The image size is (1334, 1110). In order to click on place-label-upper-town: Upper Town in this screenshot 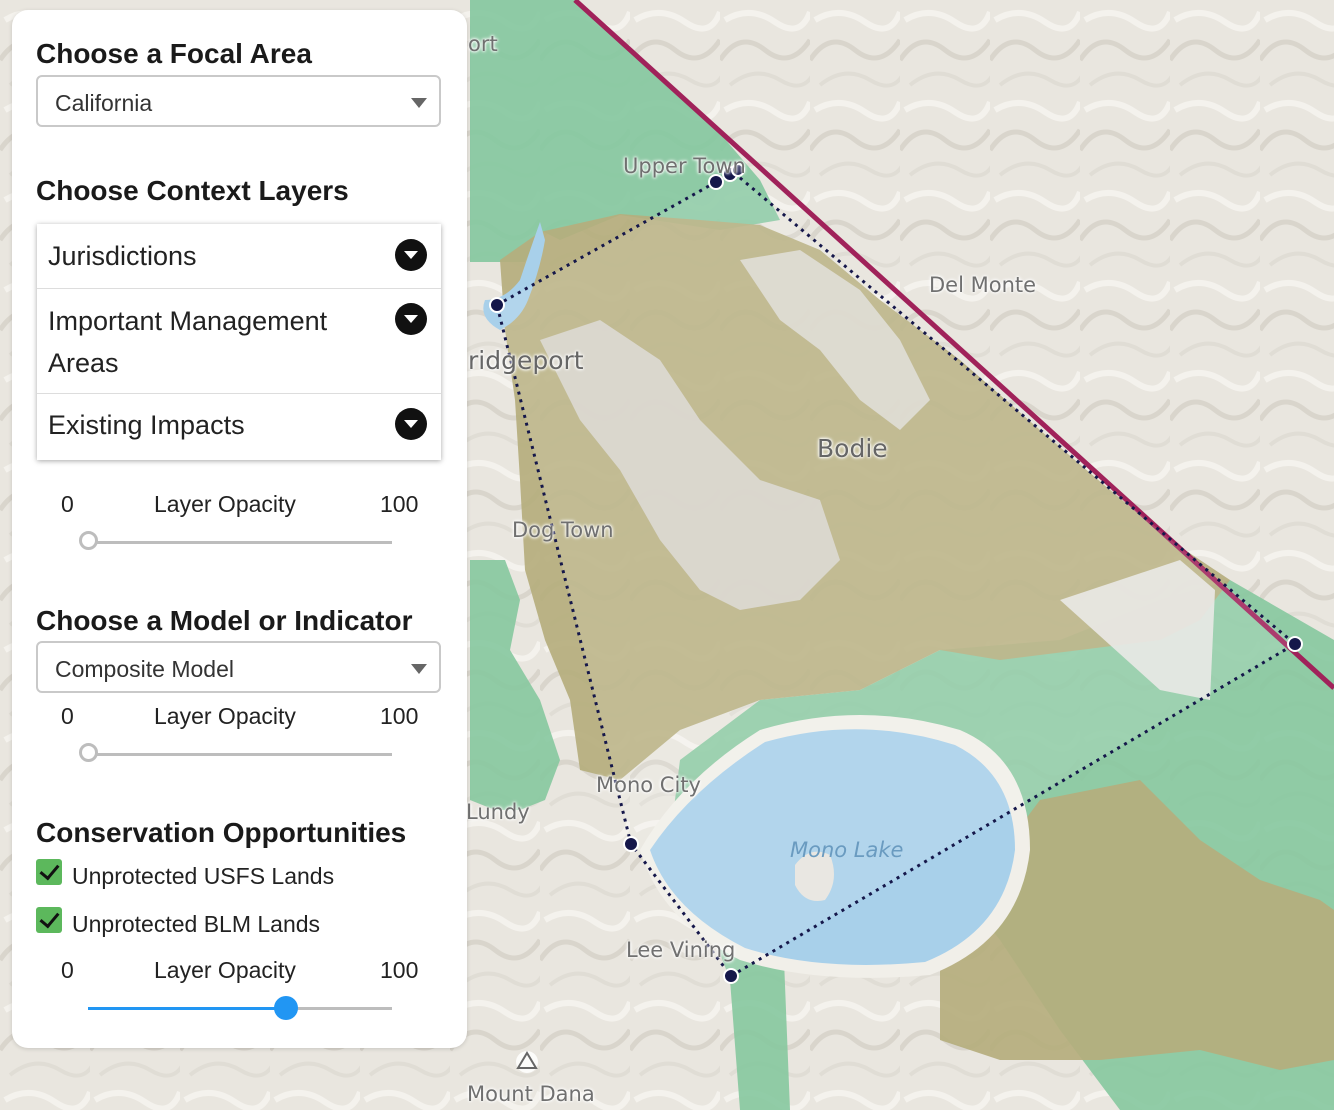, I will do `click(684, 166)`.